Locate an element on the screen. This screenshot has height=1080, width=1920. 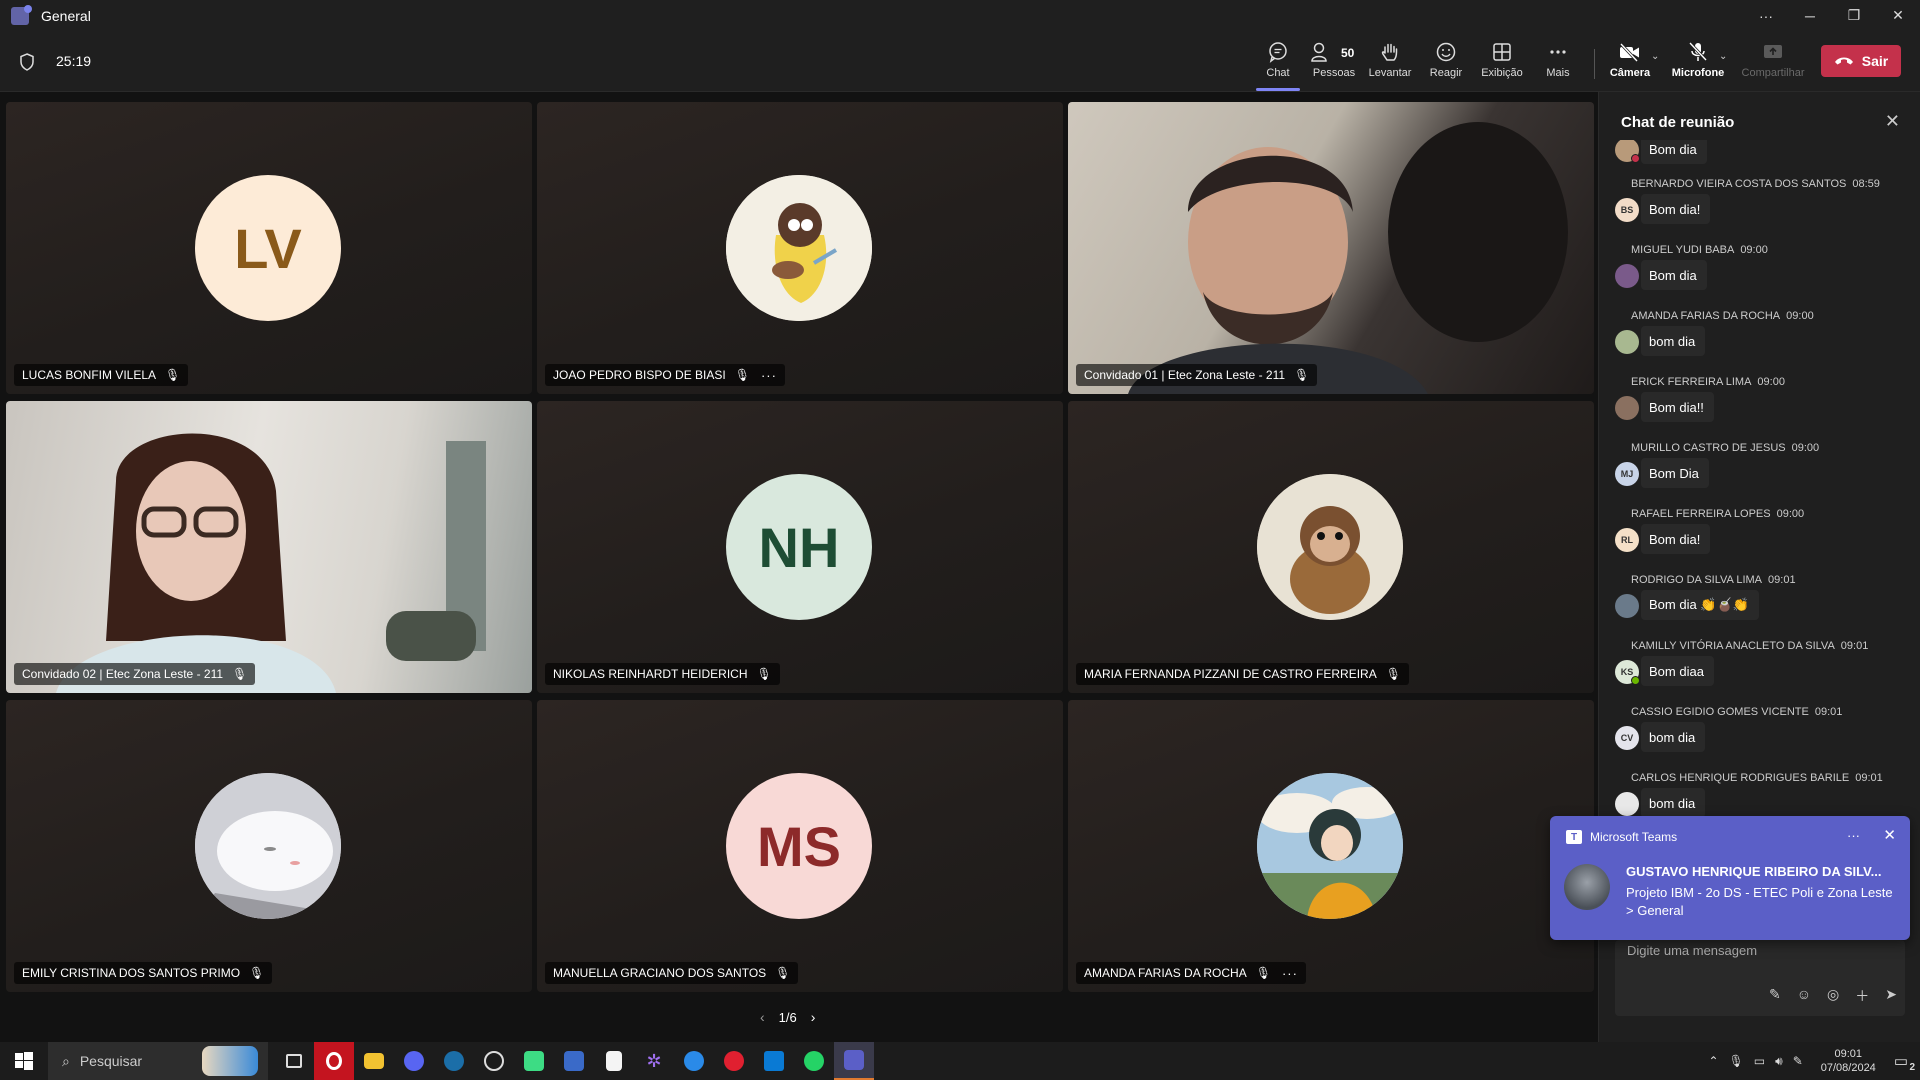
toast-close-icon: ✕ is located at coordinates (1889, 835).